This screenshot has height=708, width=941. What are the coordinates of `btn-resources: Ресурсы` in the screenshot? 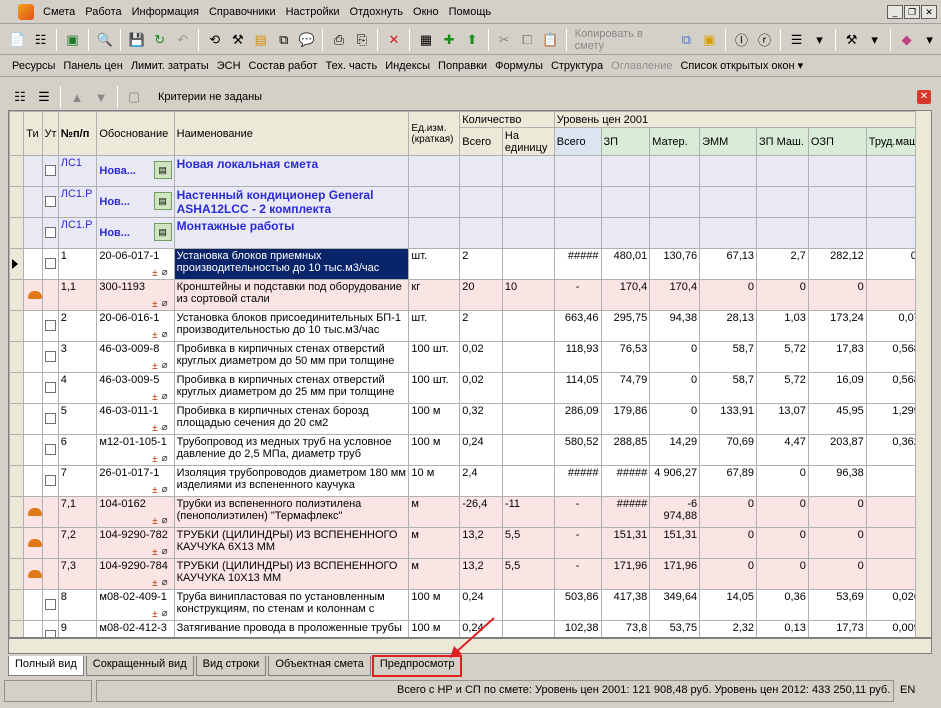 It's located at (33, 66).